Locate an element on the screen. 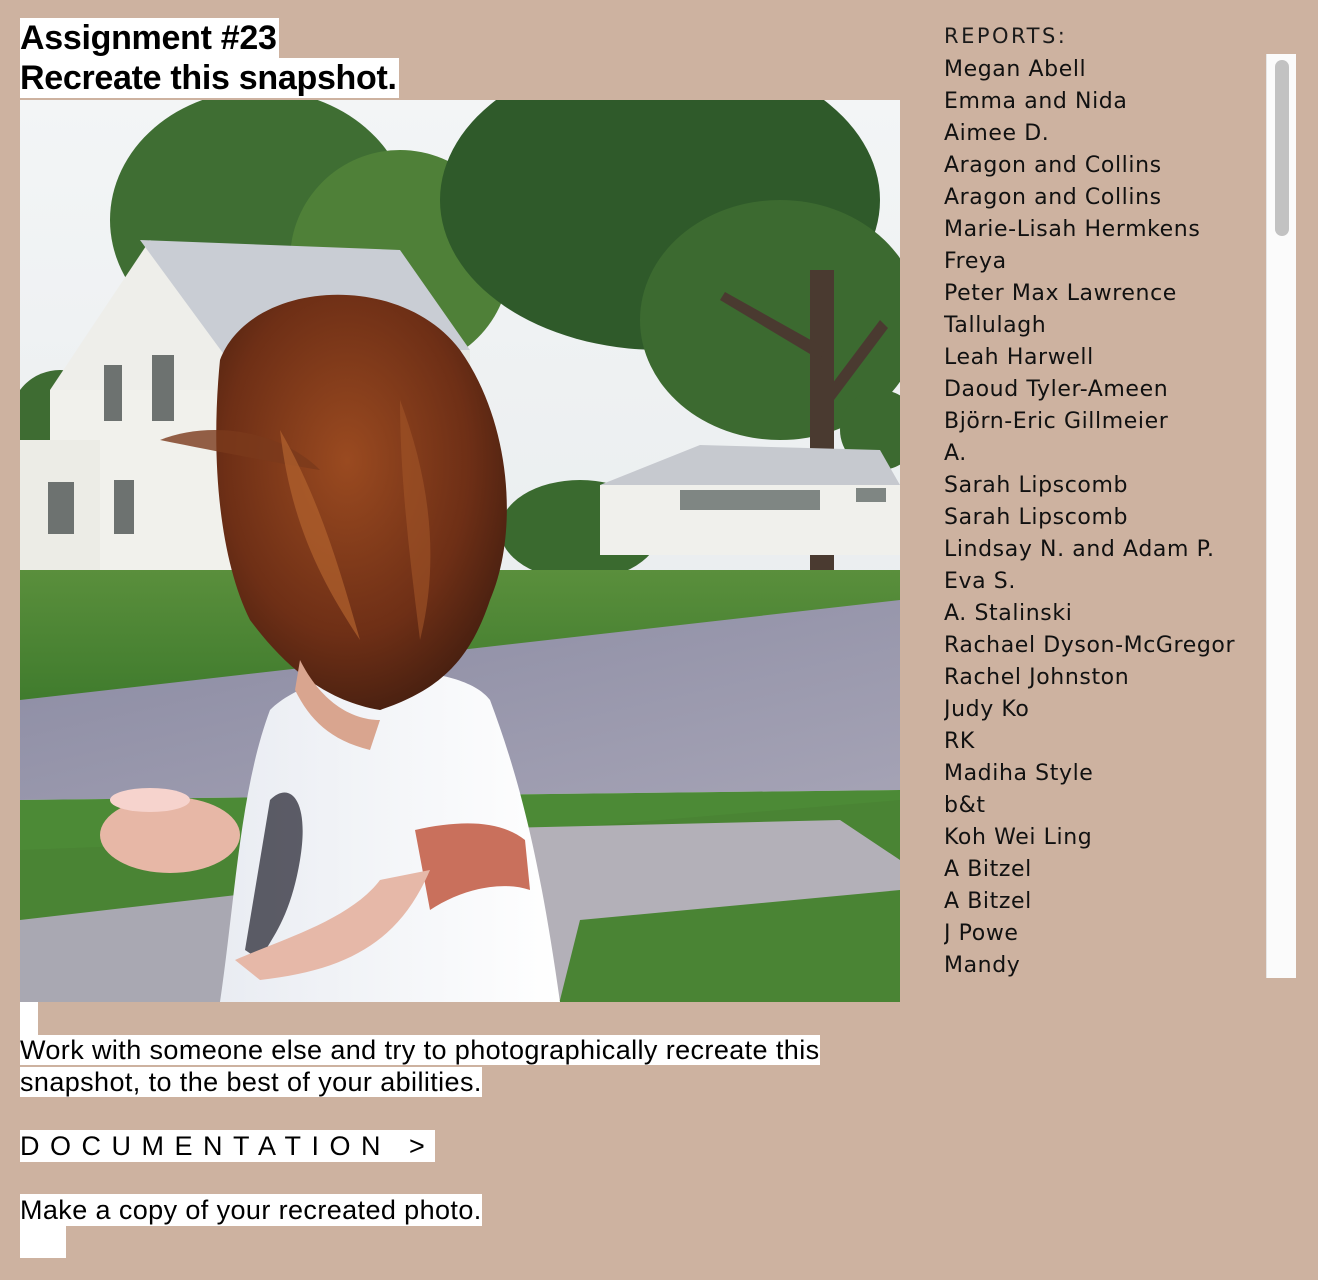 Image resolution: width=1318 pixels, height=1280 pixels. report-link: Tallulagh is located at coordinates (1120, 326).